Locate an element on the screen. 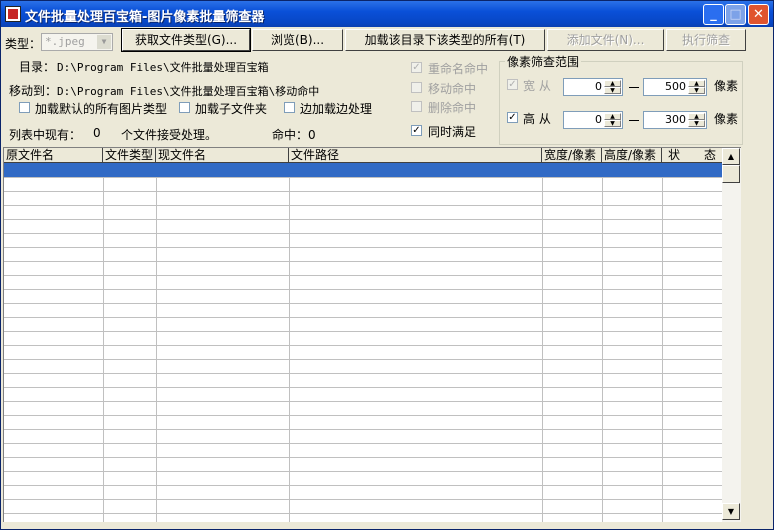 The height and width of the screenshot is (530, 774). height-range-dash is located at coordinates (634, 120).